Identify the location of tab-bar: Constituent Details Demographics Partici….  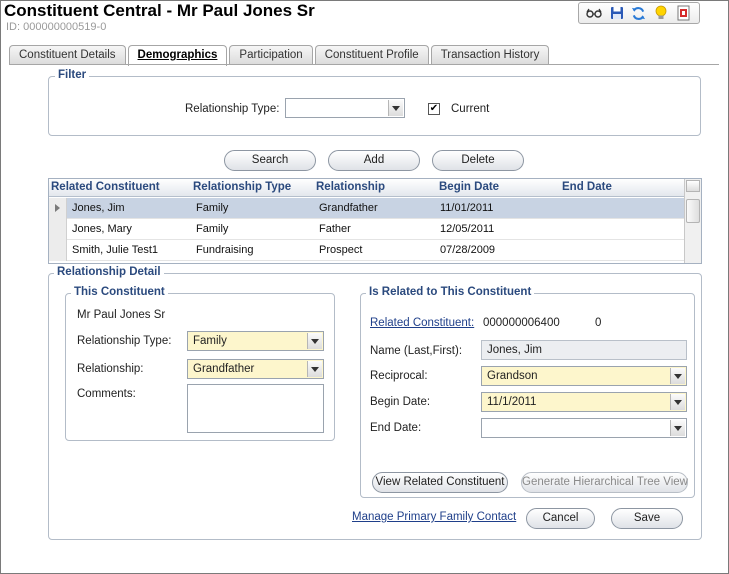
(280, 55).